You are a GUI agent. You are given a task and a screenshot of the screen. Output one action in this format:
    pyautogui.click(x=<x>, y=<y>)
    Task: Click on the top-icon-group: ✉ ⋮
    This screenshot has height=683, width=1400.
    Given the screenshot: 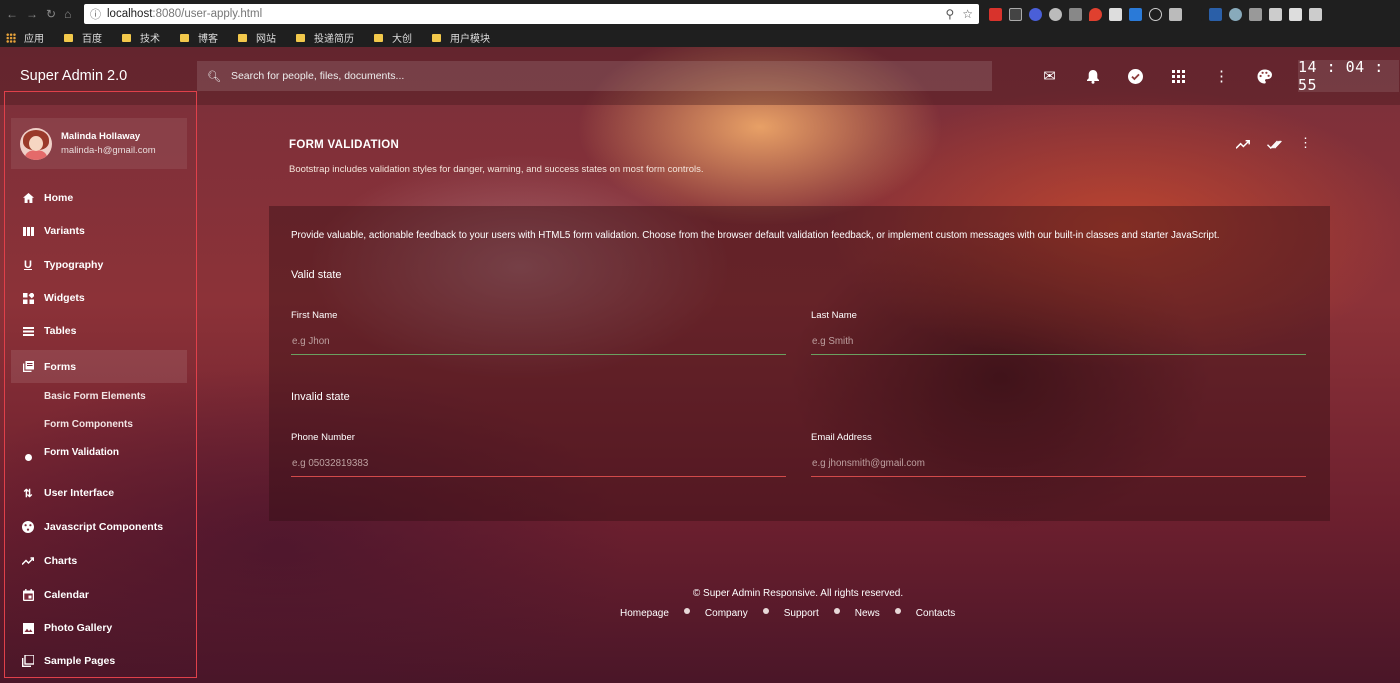 What is the action you would take?
    pyautogui.click(x=1157, y=76)
    